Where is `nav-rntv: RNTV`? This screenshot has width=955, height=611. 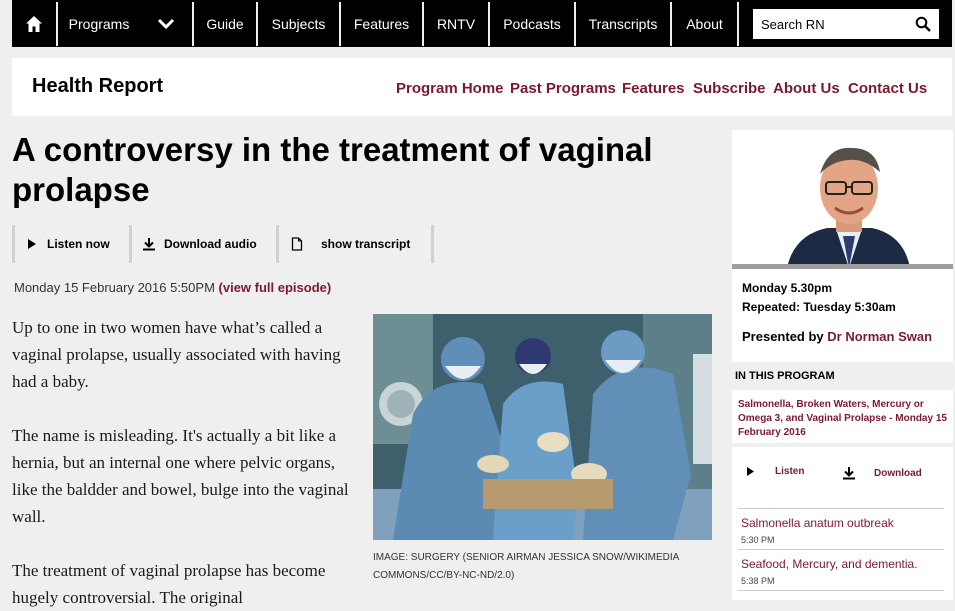 nav-rntv: RNTV is located at coordinates (456, 24).